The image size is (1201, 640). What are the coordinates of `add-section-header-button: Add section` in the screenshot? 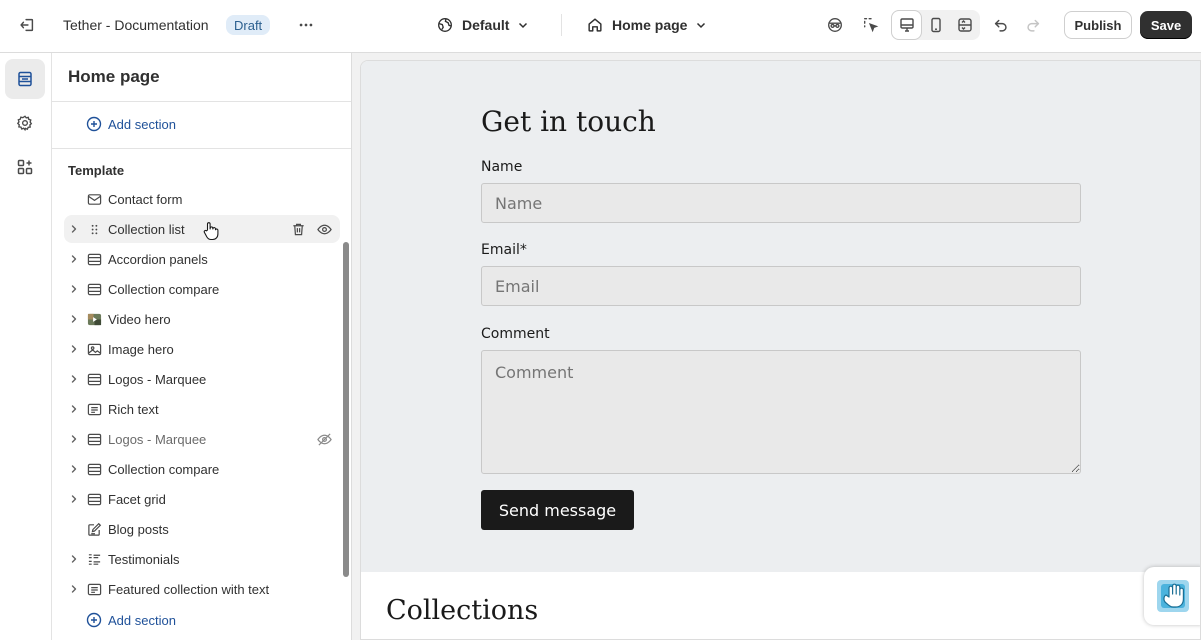 It's located at (131, 124).